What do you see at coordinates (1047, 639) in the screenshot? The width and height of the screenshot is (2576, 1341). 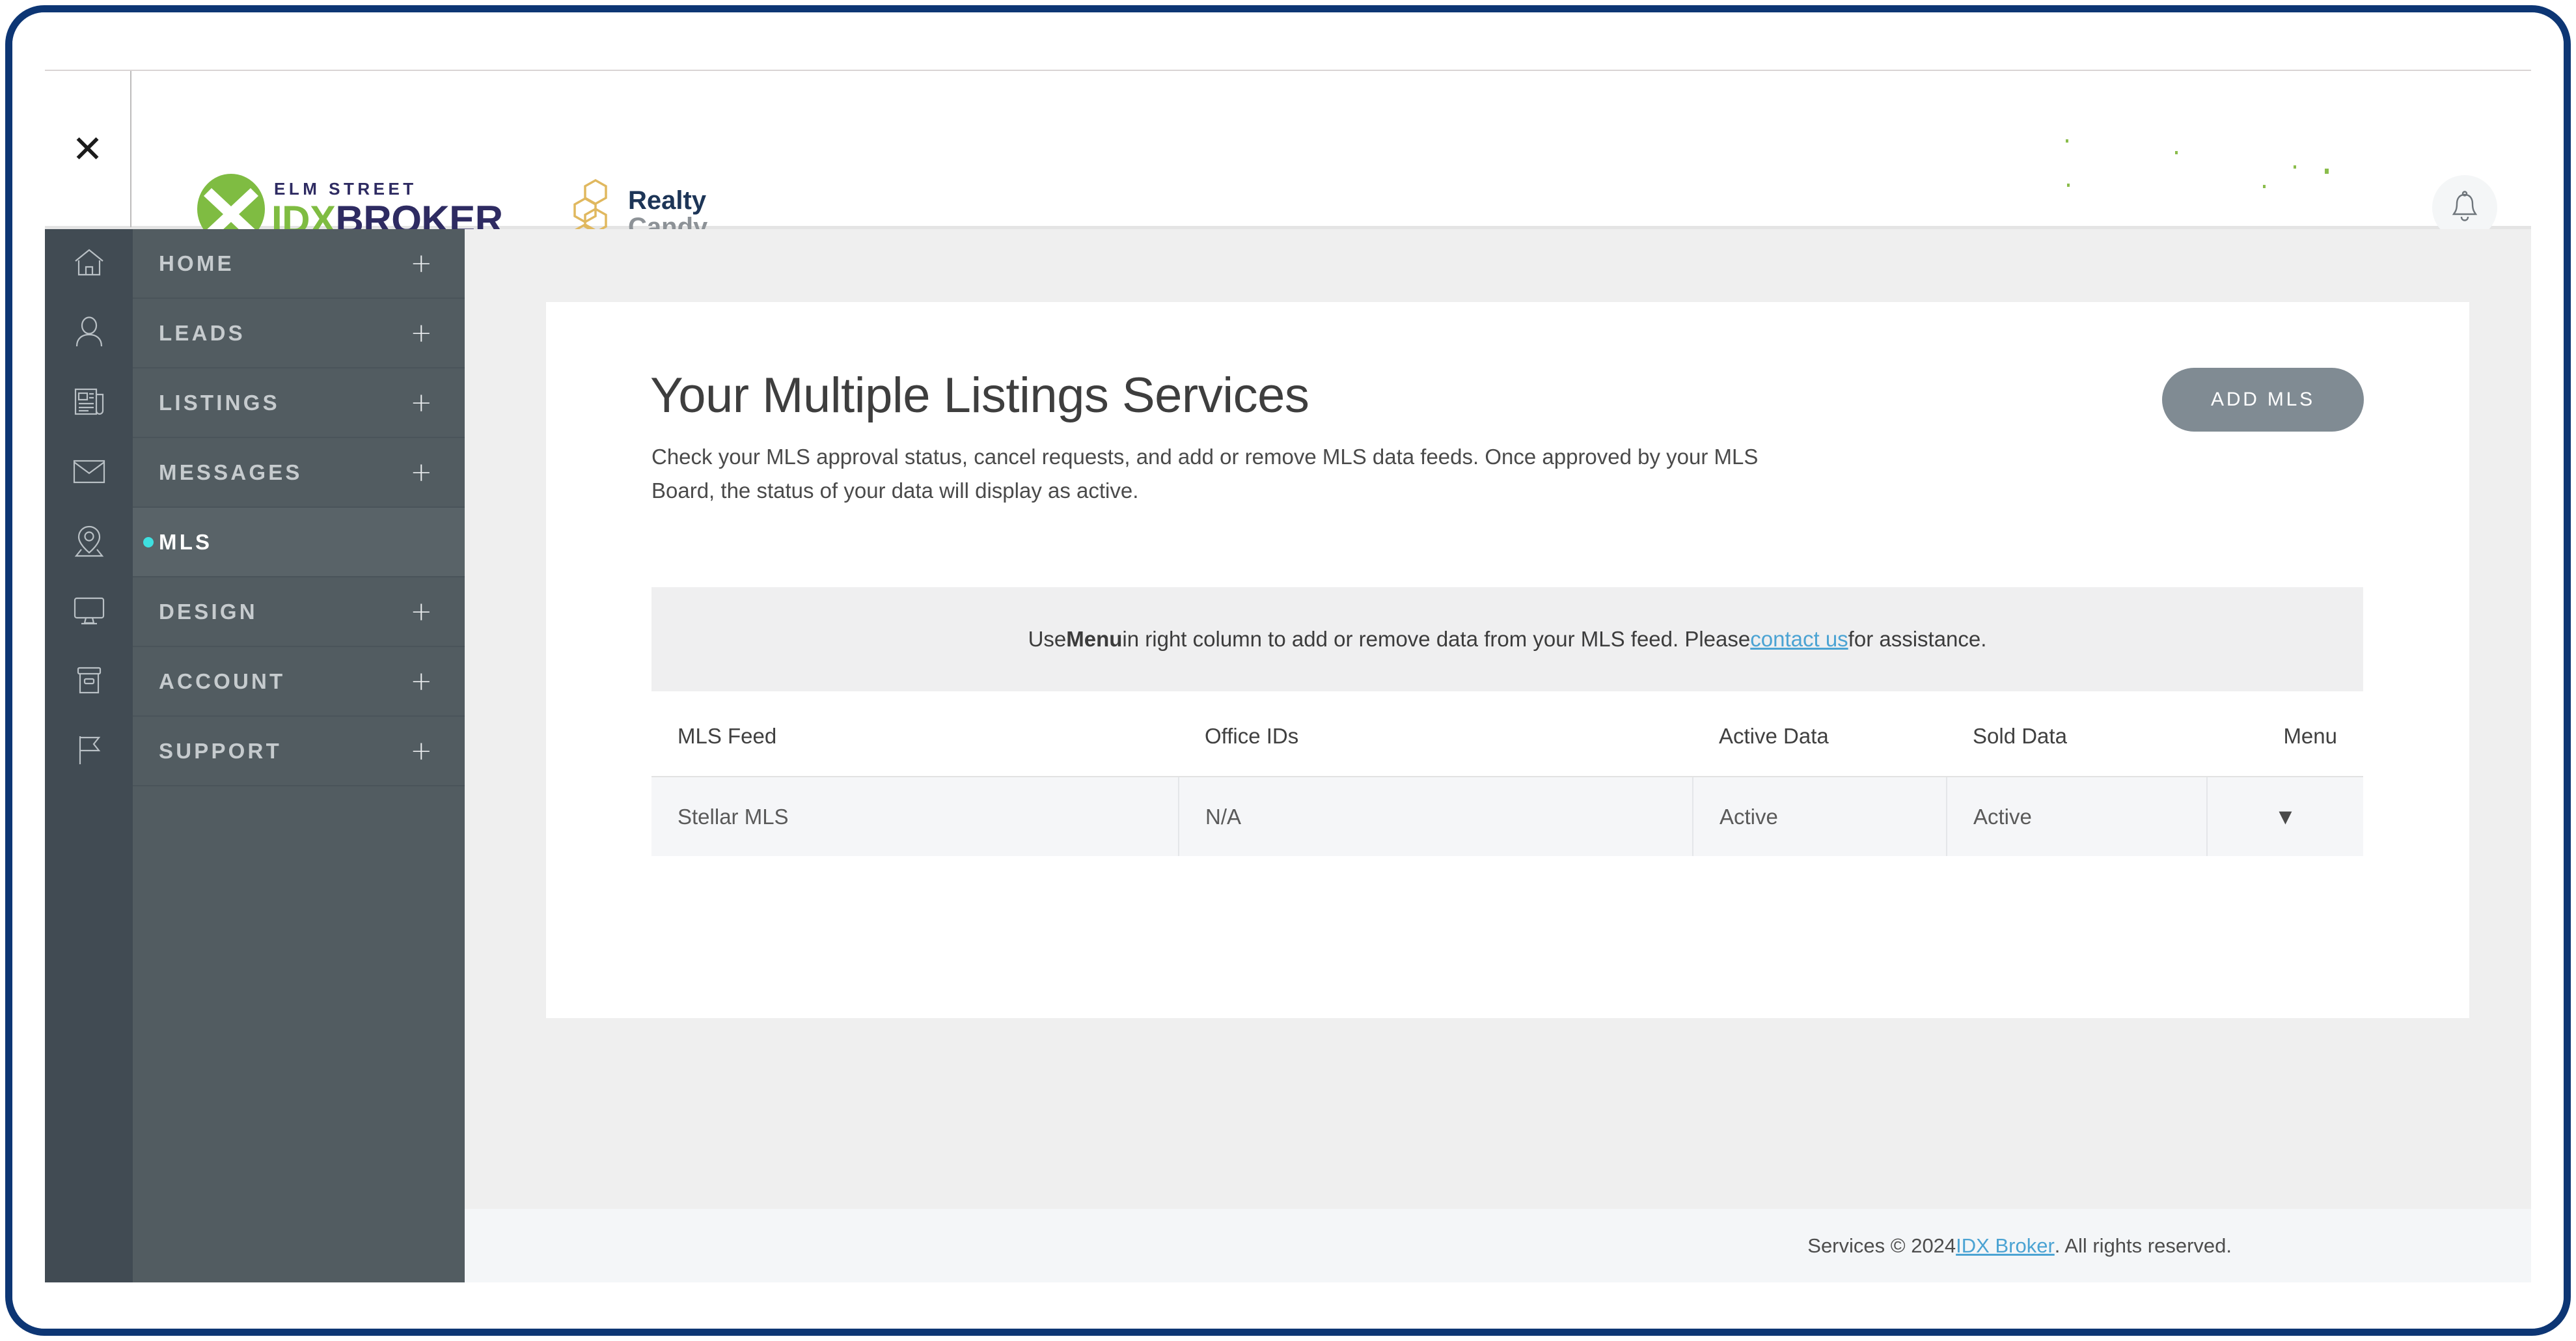 I see `notice-part1: Use` at bounding box center [1047, 639].